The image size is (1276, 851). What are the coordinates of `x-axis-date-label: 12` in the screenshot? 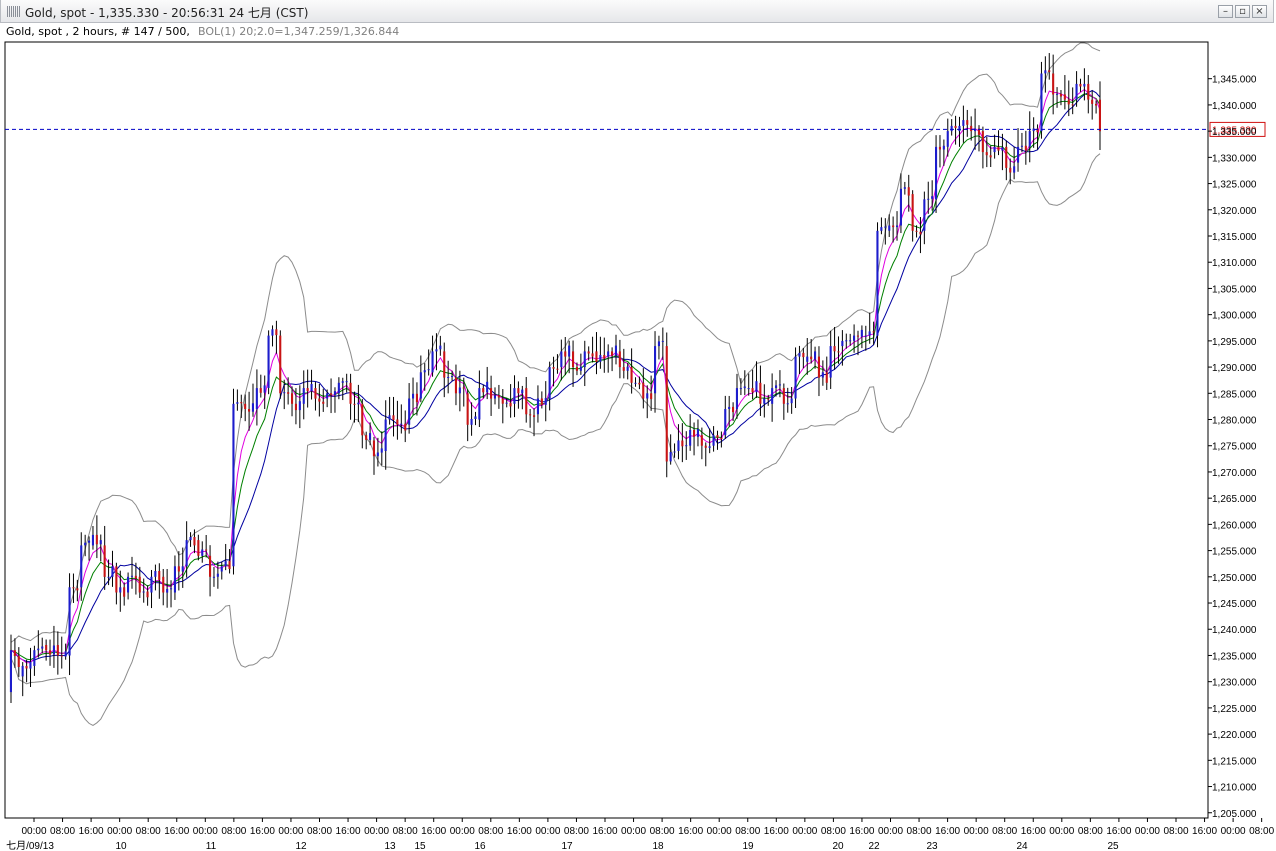 It's located at (301, 846).